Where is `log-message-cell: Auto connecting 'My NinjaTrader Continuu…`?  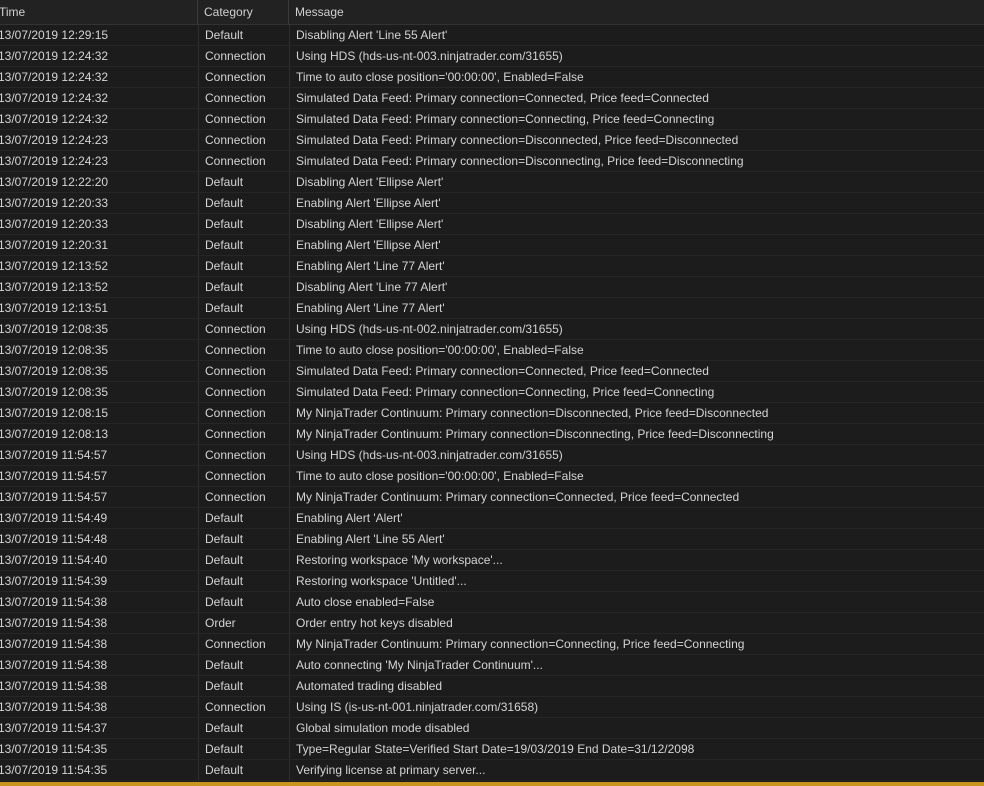
log-message-cell: Auto connecting 'My NinjaTrader Continuu… is located at coordinates (636, 665).